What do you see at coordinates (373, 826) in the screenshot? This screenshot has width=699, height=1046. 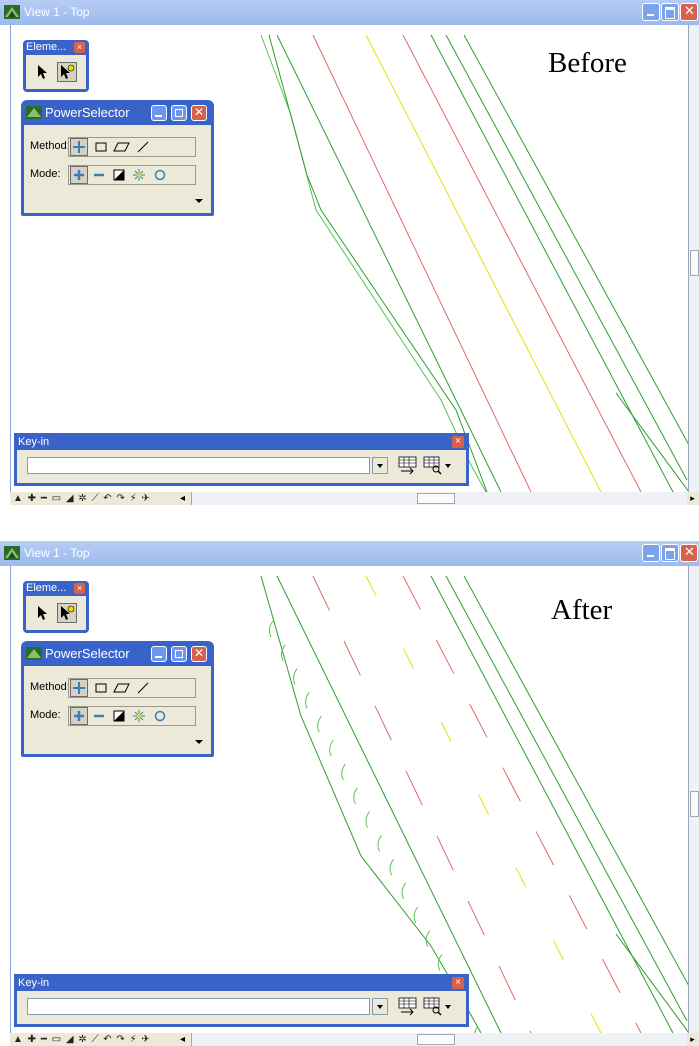 I see `edge-symbols` at bounding box center [373, 826].